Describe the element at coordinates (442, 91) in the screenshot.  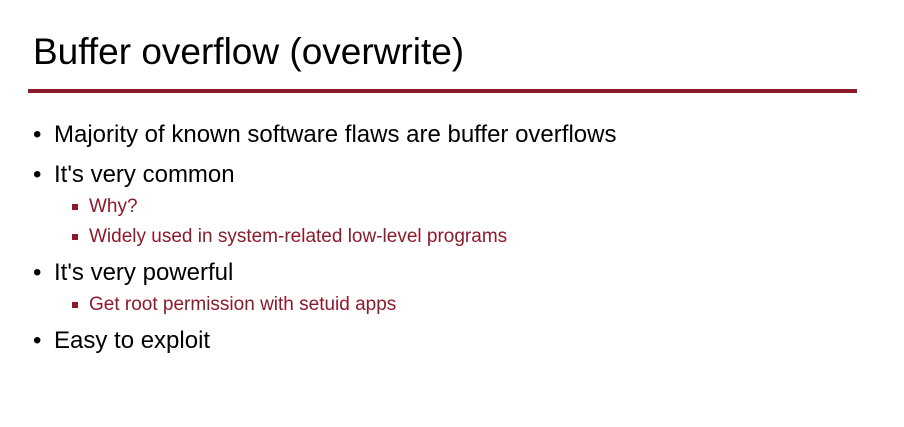
I see `title-underline` at that location.